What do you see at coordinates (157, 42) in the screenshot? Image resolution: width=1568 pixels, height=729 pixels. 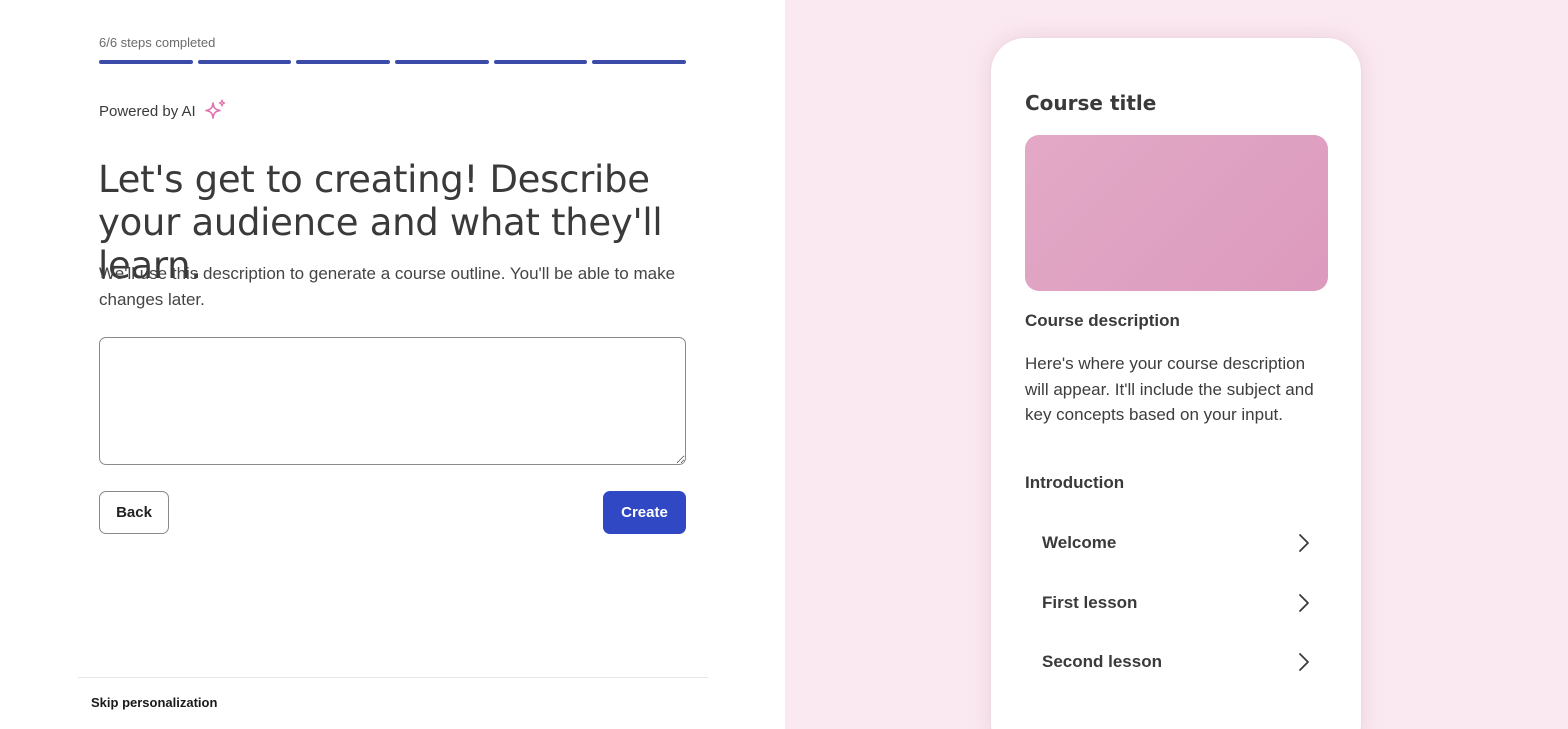 I see `progress-label: 6/6 steps completed` at bounding box center [157, 42].